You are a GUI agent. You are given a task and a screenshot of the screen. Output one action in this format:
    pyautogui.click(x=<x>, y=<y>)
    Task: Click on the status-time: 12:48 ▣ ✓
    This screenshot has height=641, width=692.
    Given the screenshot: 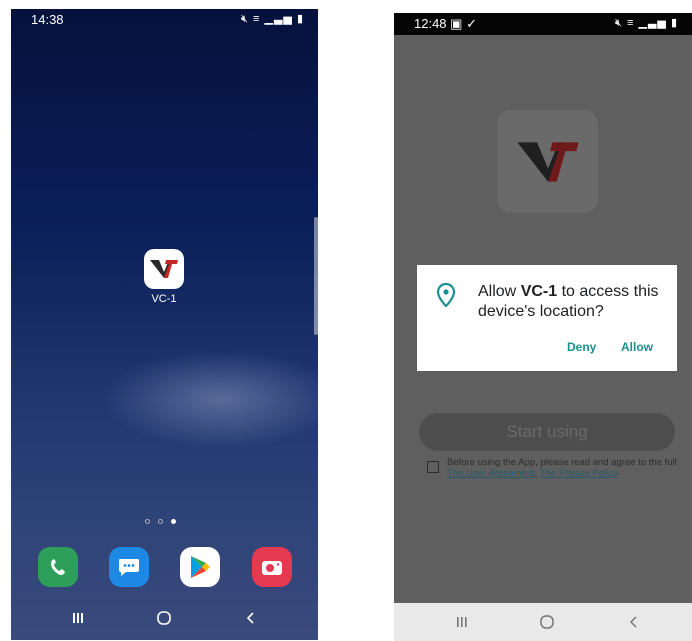 What is the action you would take?
    pyautogui.click(x=445, y=24)
    